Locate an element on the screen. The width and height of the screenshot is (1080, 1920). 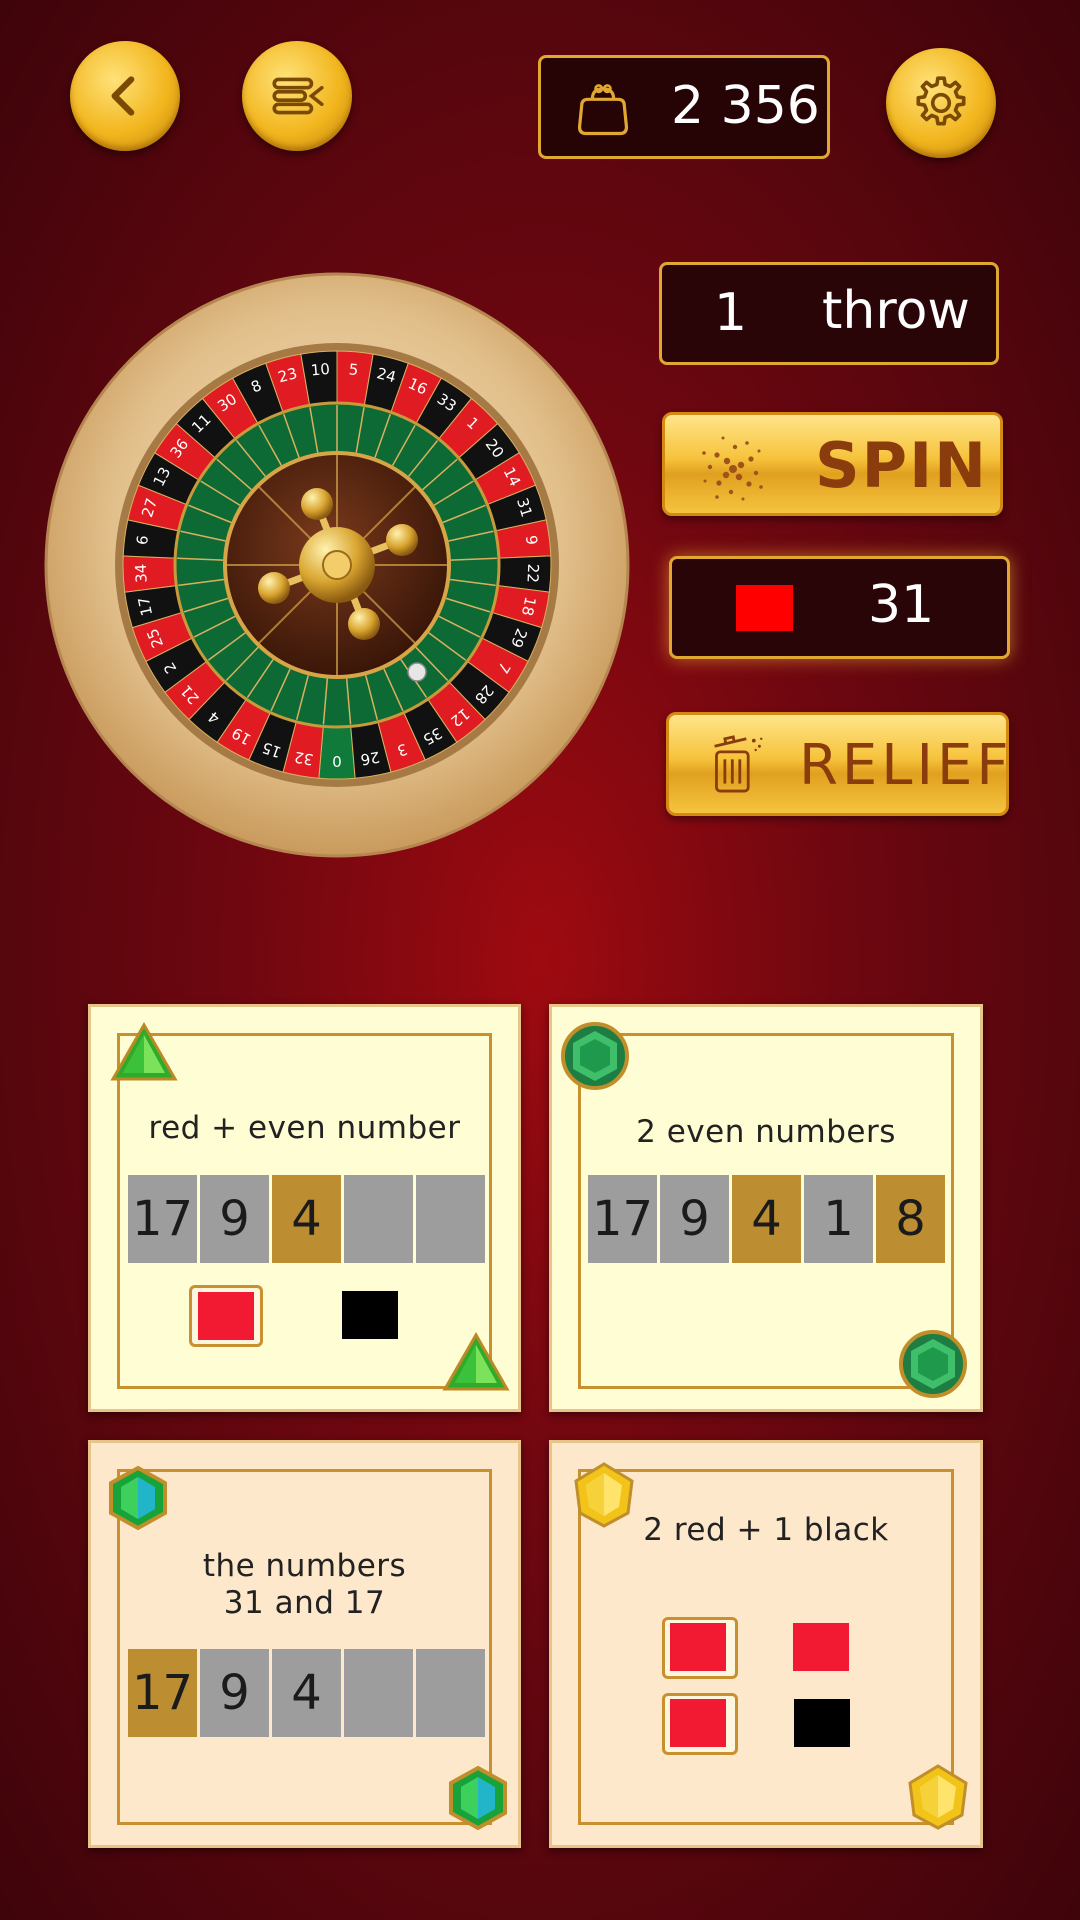
card-1-title: red + even number is located at coordinates (304, 1128).